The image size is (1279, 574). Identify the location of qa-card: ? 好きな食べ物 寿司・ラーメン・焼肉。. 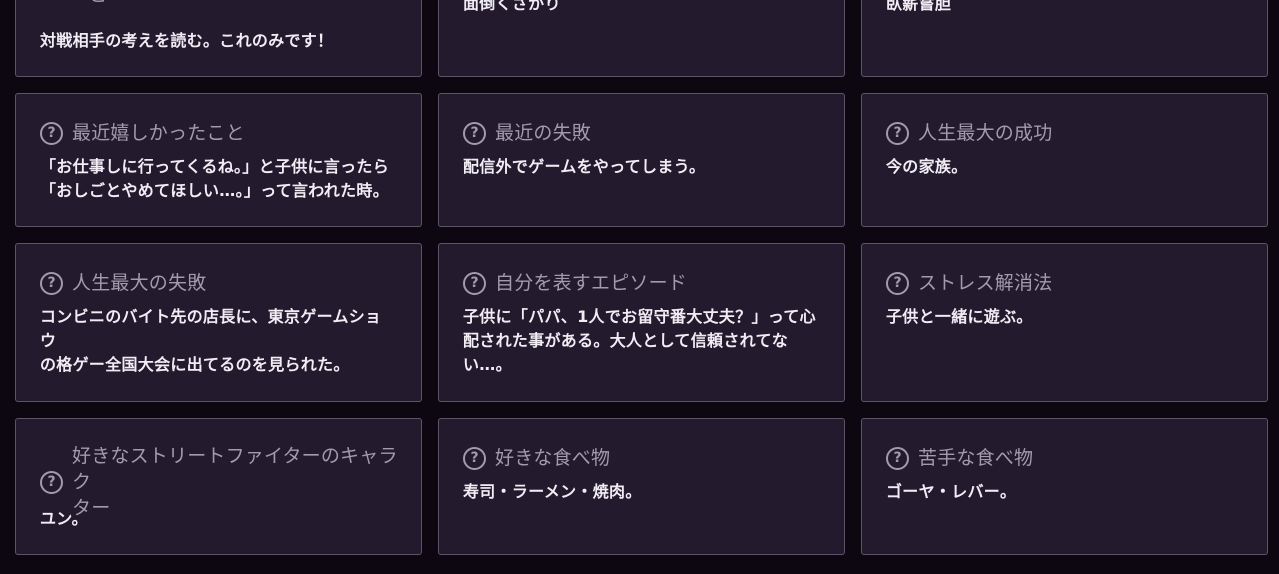
(641, 486).